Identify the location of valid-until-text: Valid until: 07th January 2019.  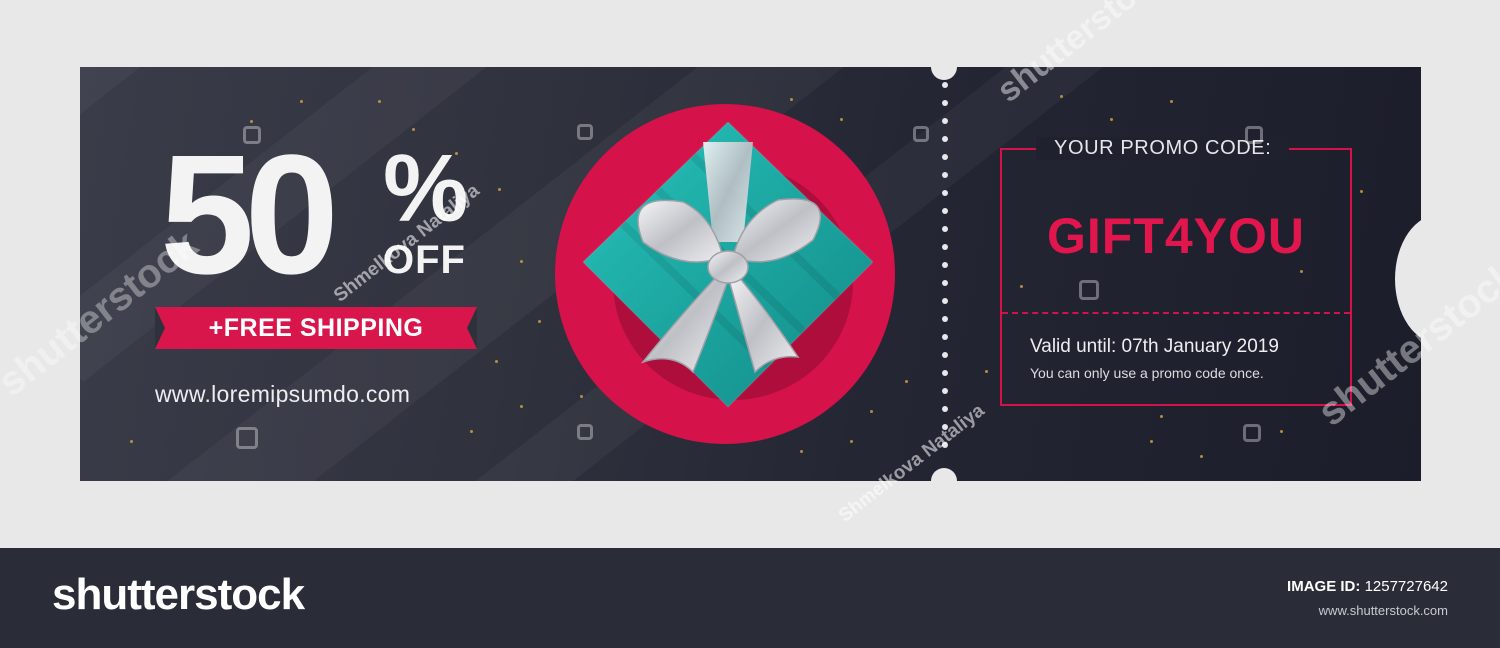
(1154, 346).